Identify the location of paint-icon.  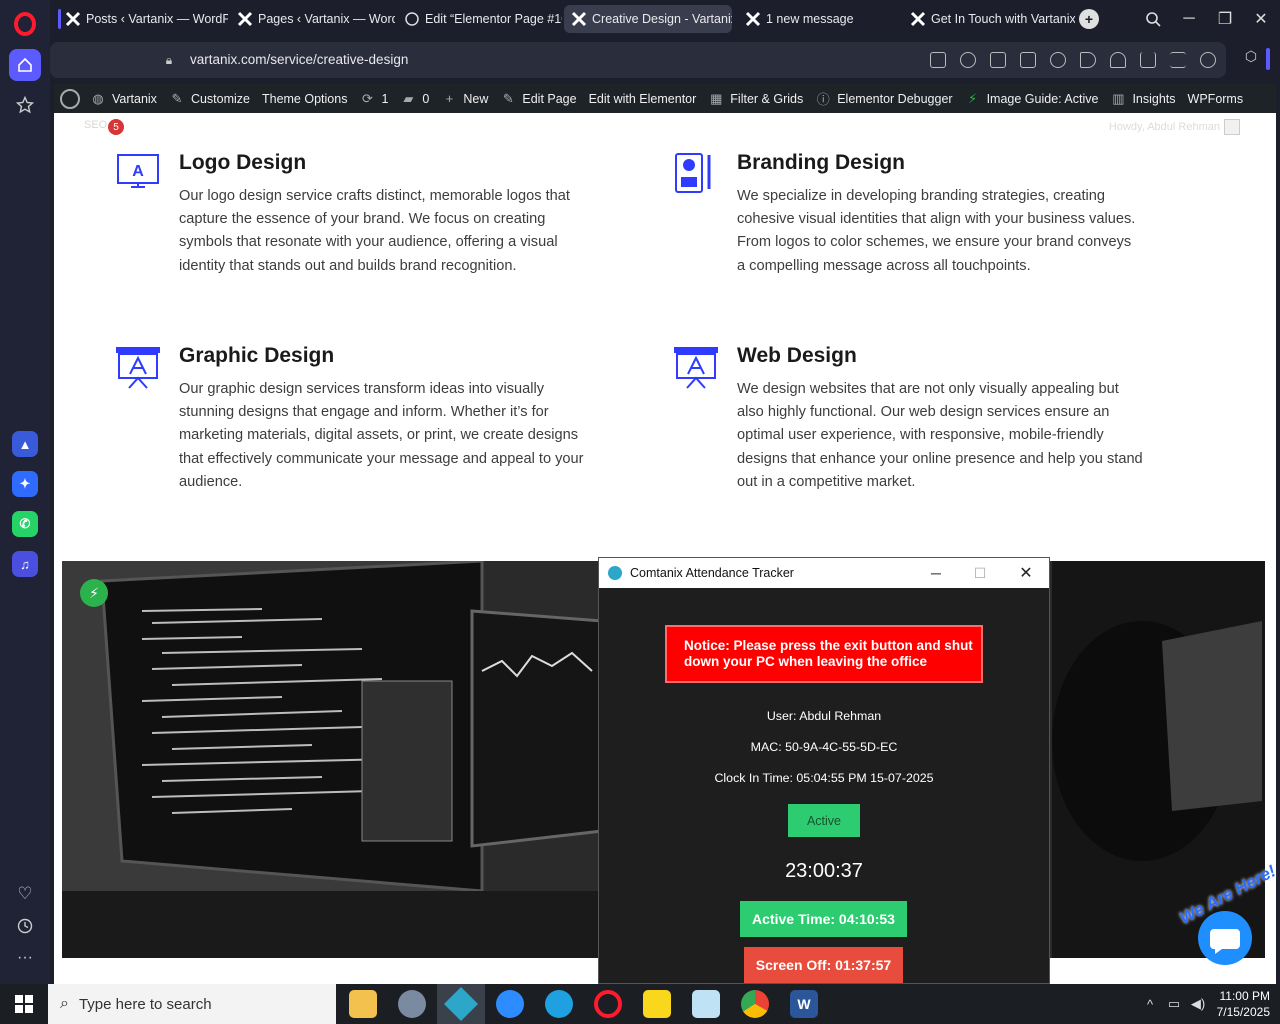
(412, 1004).